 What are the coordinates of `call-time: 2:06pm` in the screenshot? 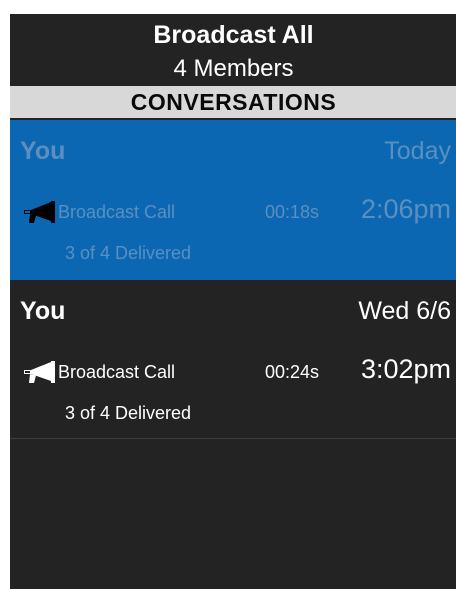 It's located at (405, 209).